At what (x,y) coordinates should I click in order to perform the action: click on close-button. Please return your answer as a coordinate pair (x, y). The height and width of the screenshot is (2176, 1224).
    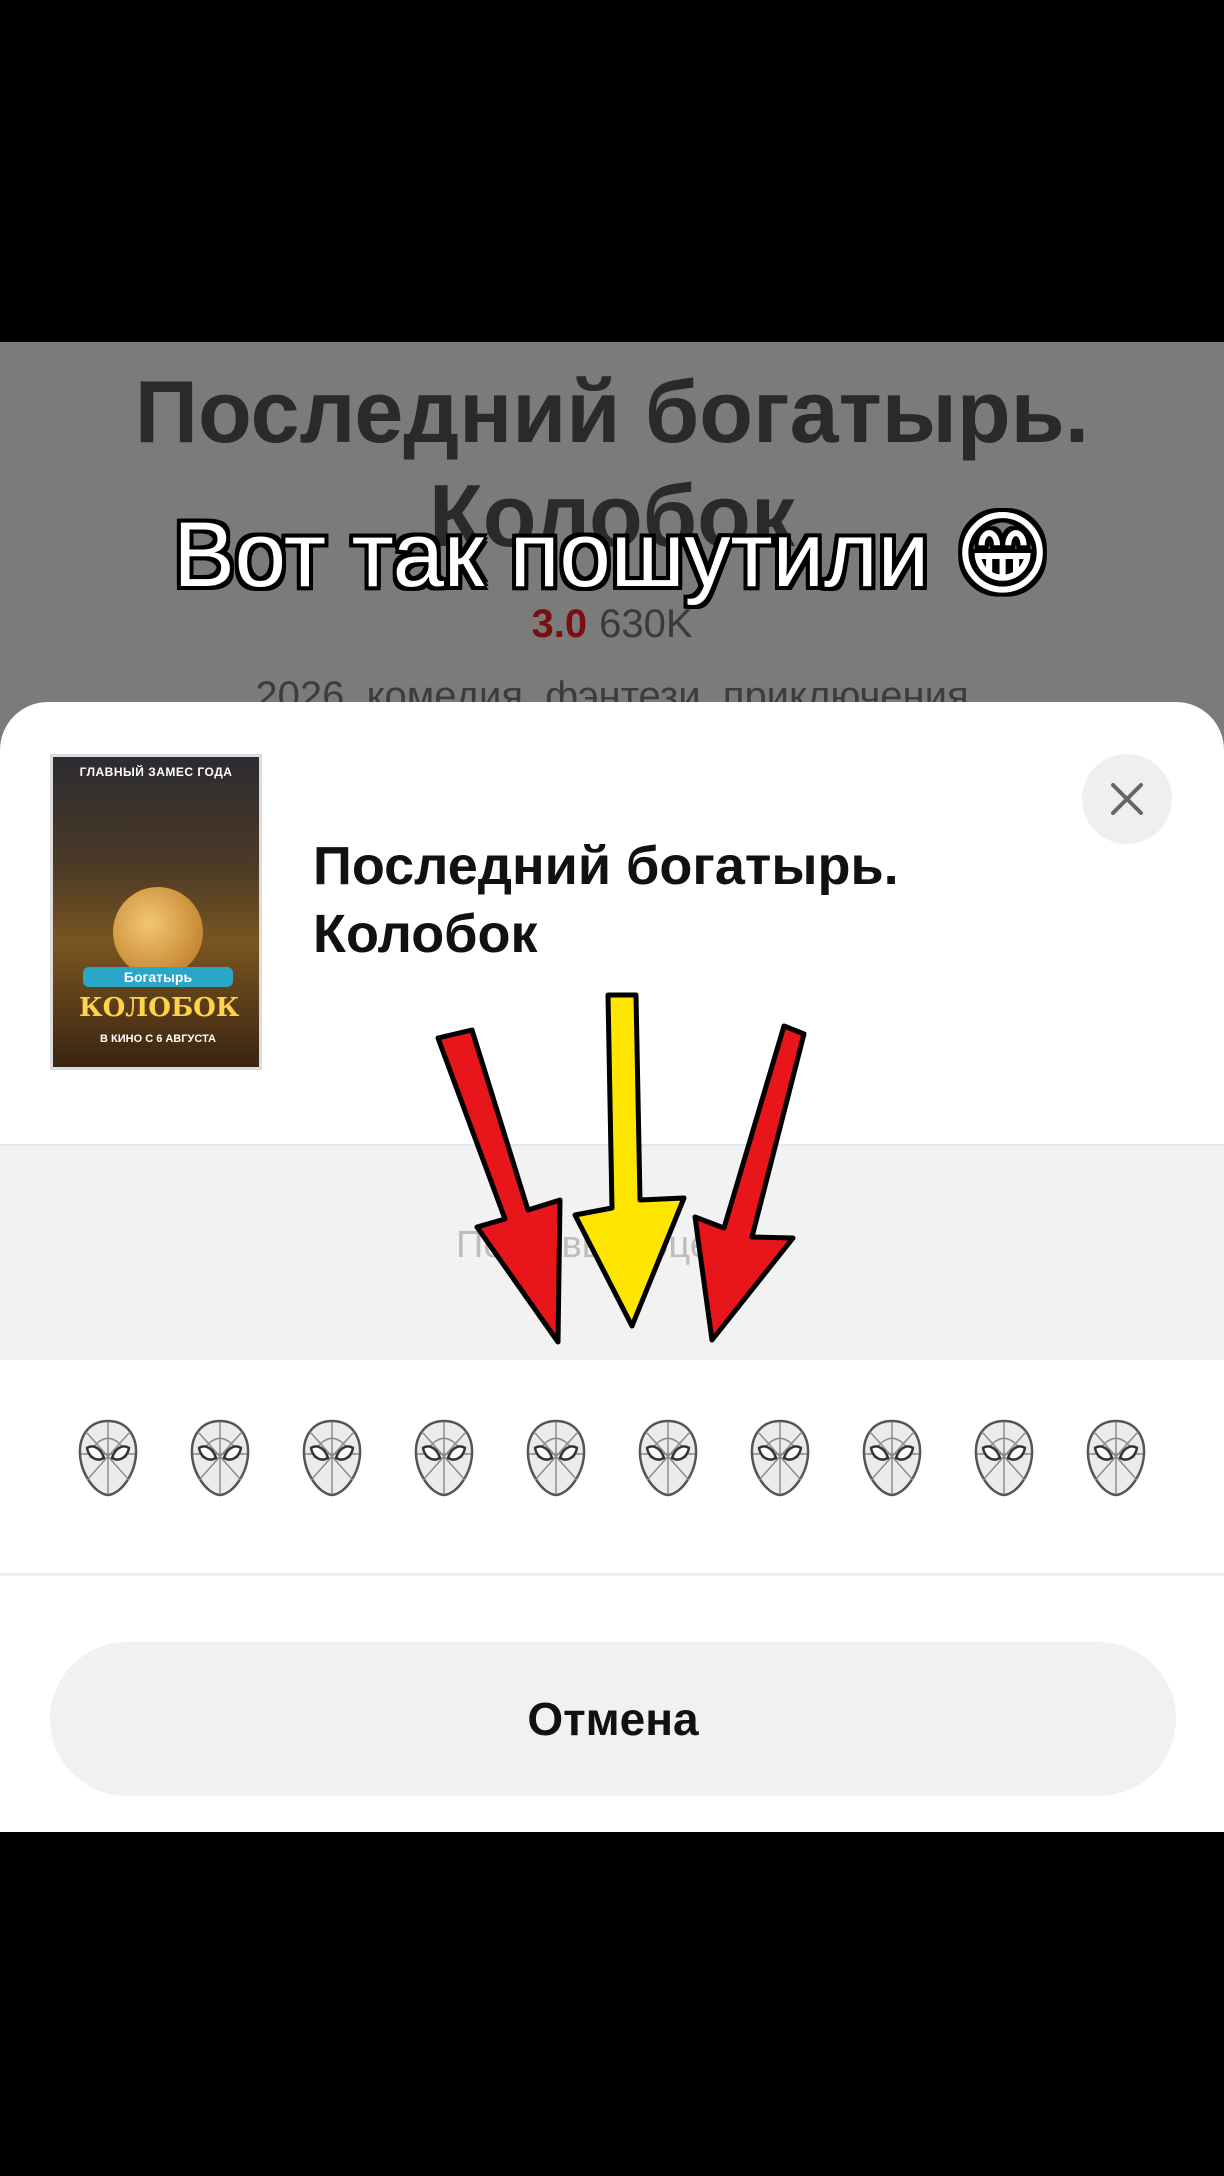
    Looking at the image, I should click on (1127, 799).